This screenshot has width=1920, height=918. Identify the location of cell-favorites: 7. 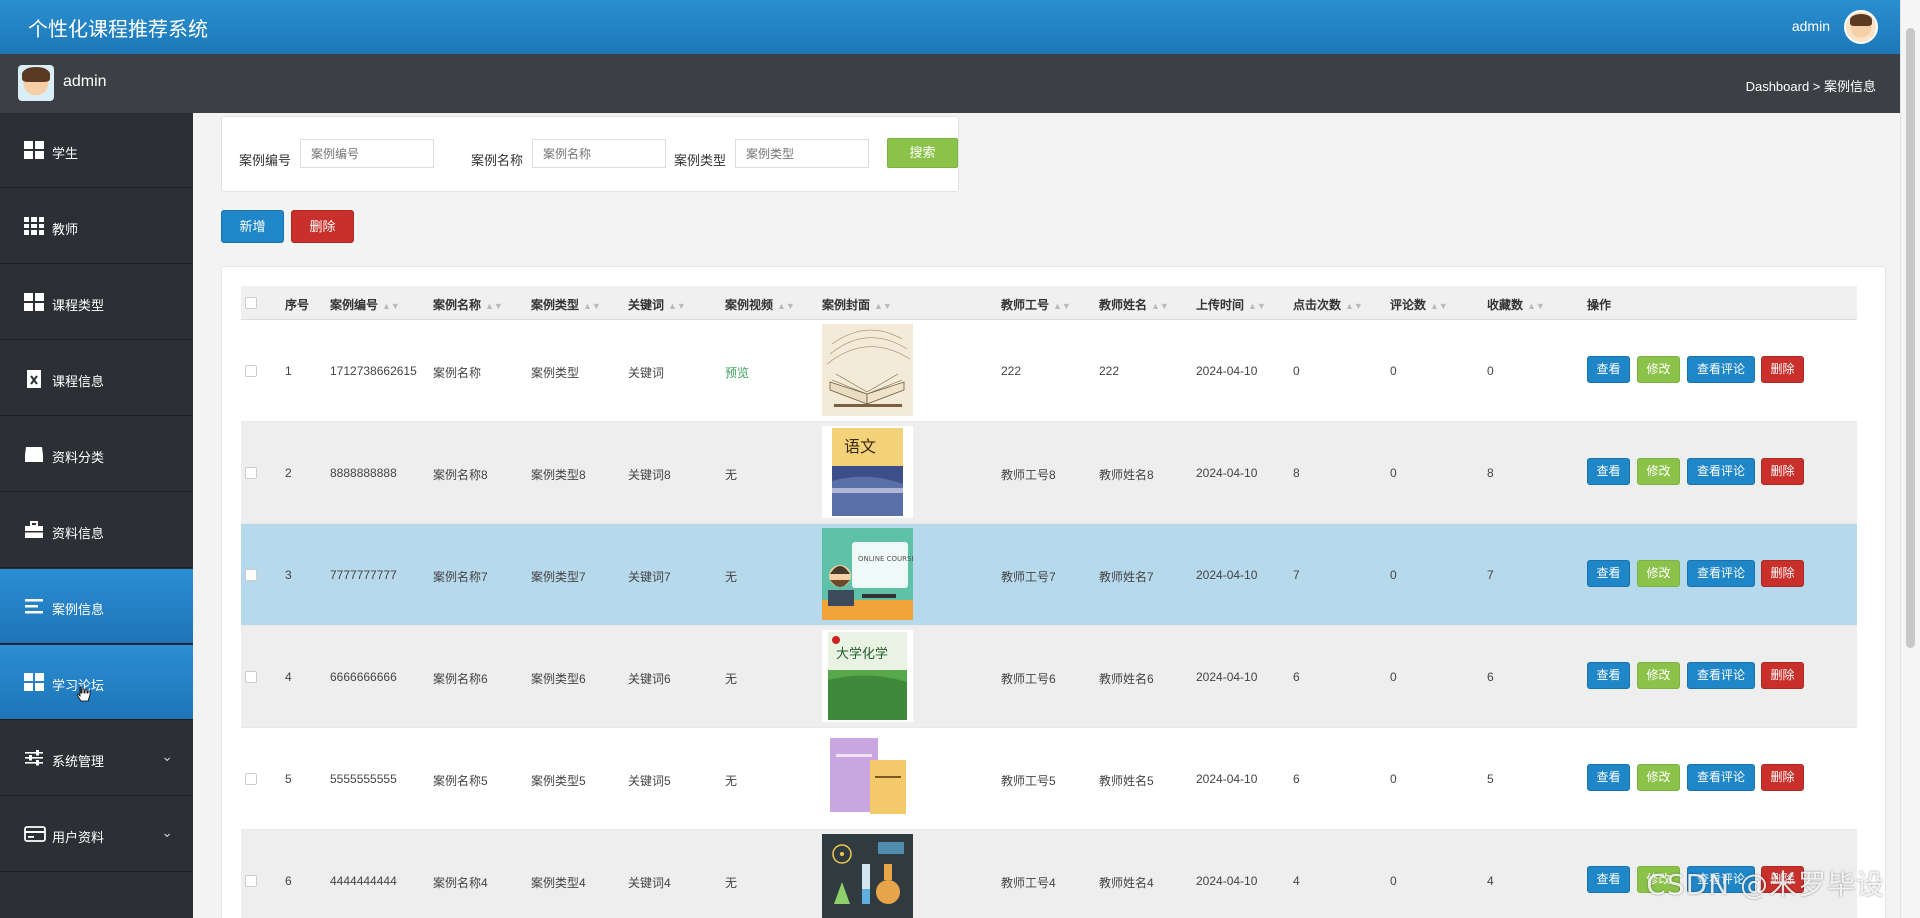
(1490, 575).